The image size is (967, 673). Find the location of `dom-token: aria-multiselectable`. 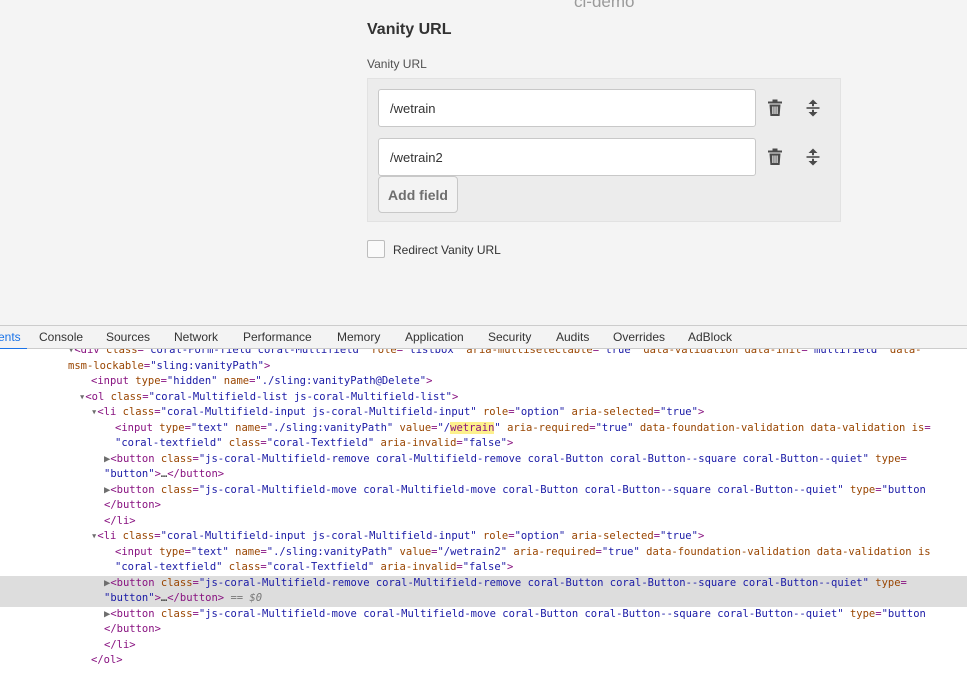

dom-token: aria-multiselectable is located at coordinates (529, 352).